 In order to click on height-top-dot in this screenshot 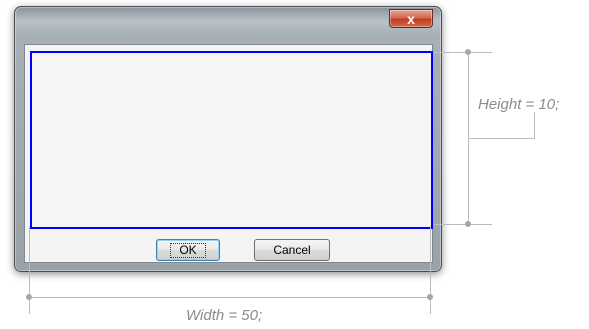, I will do `click(468, 52)`.